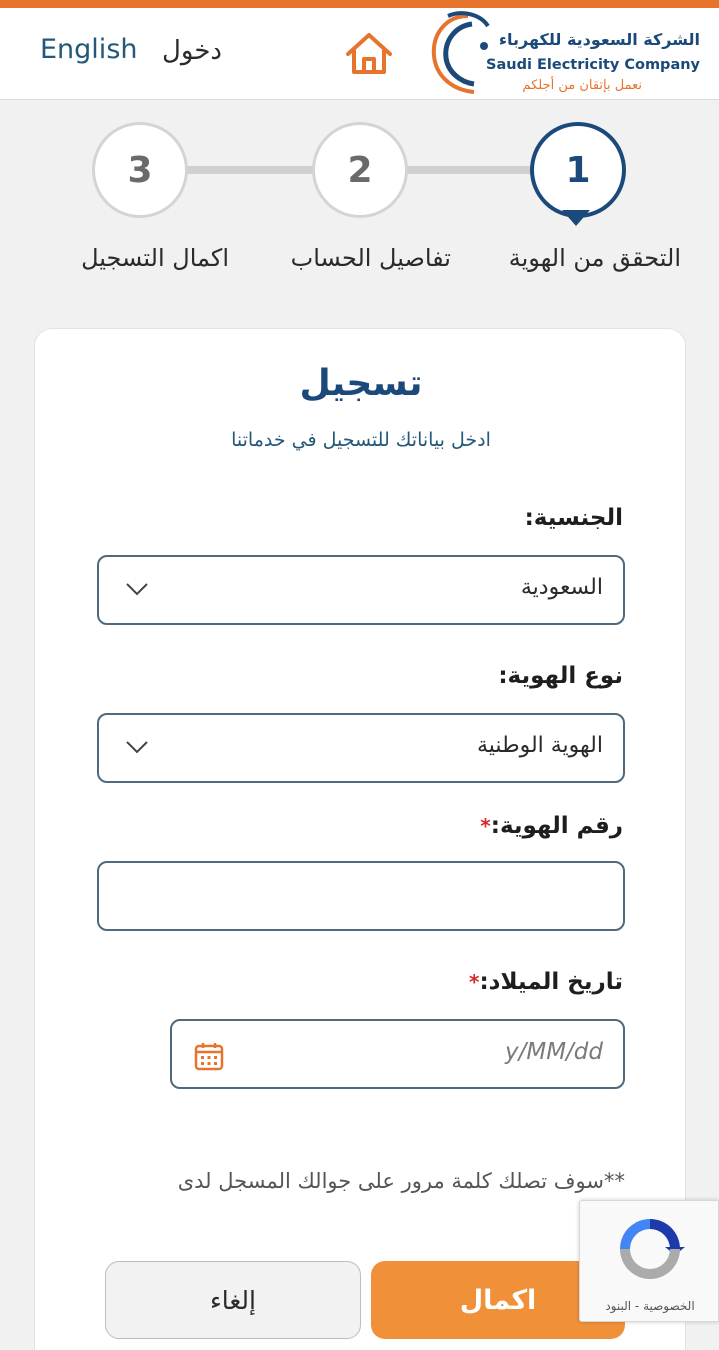 This screenshot has width=719, height=1350. Describe the element at coordinates (397, 1054) in the screenshot. I see `birth-date-input: y/MM/dd` at that location.